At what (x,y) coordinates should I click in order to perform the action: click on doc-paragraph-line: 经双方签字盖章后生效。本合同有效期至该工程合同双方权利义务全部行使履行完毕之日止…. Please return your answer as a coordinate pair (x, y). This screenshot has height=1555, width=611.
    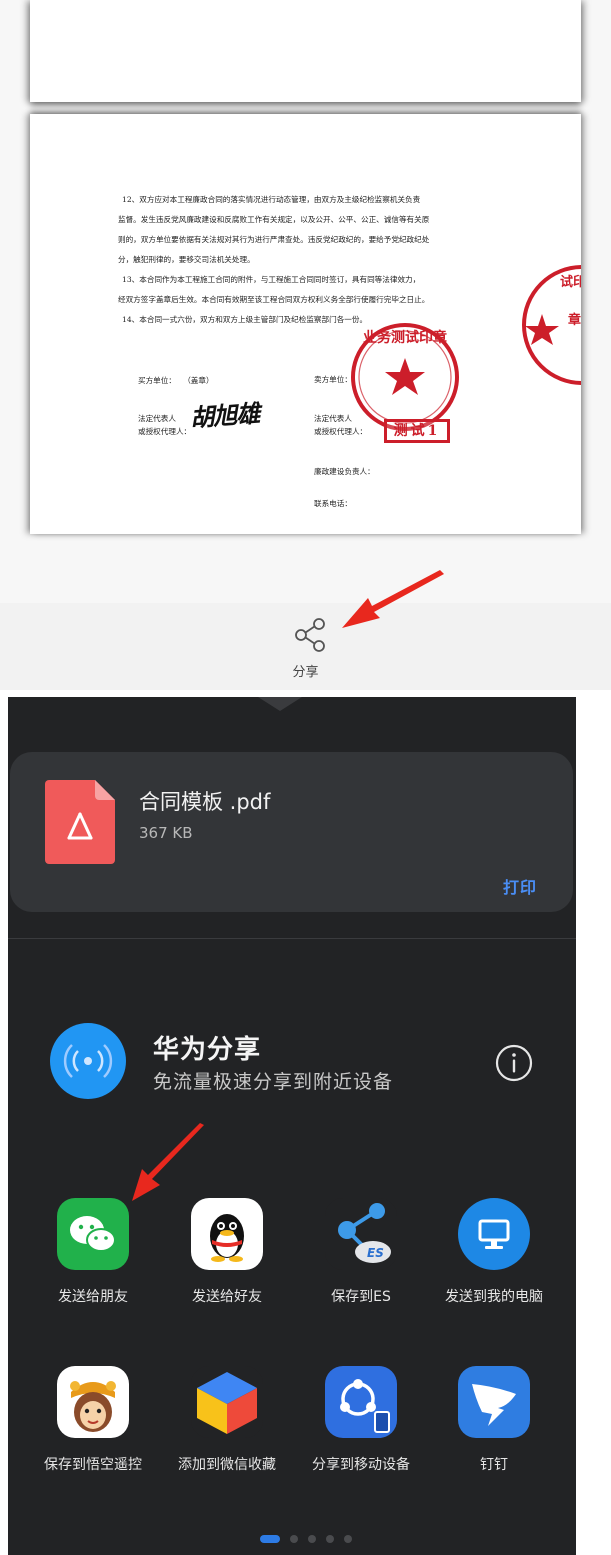
    Looking at the image, I should click on (274, 299).